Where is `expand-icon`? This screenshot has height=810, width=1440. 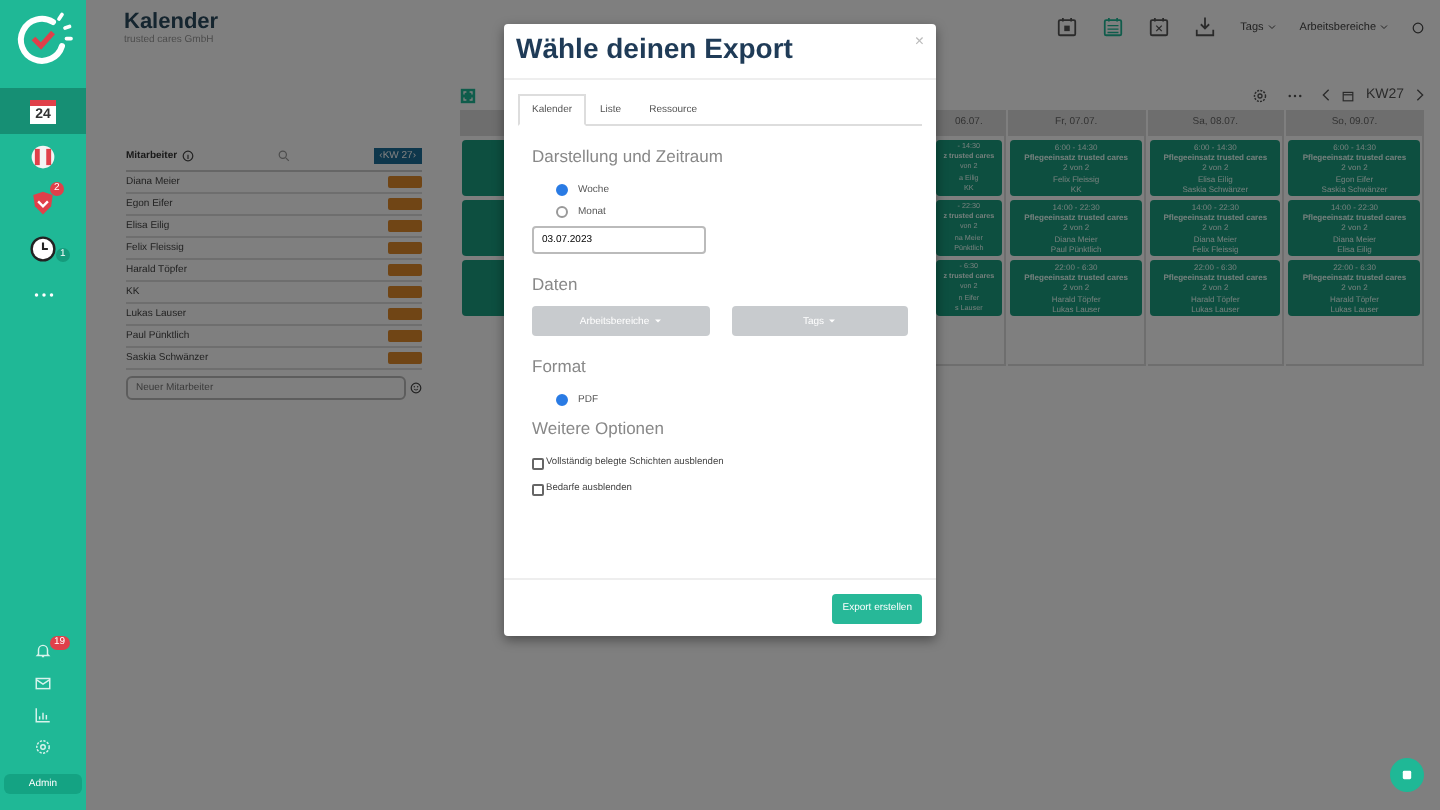 expand-icon is located at coordinates (468, 95).